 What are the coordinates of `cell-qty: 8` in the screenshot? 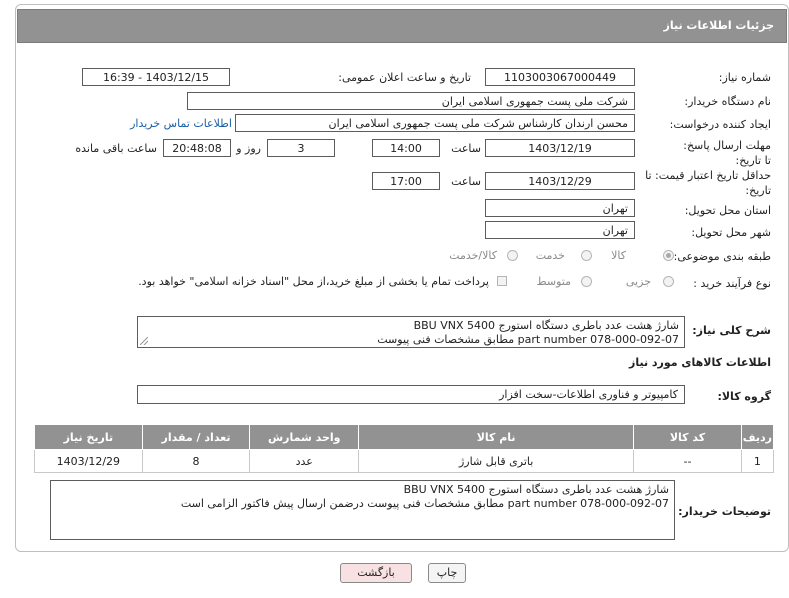 It's located at (196, 461).